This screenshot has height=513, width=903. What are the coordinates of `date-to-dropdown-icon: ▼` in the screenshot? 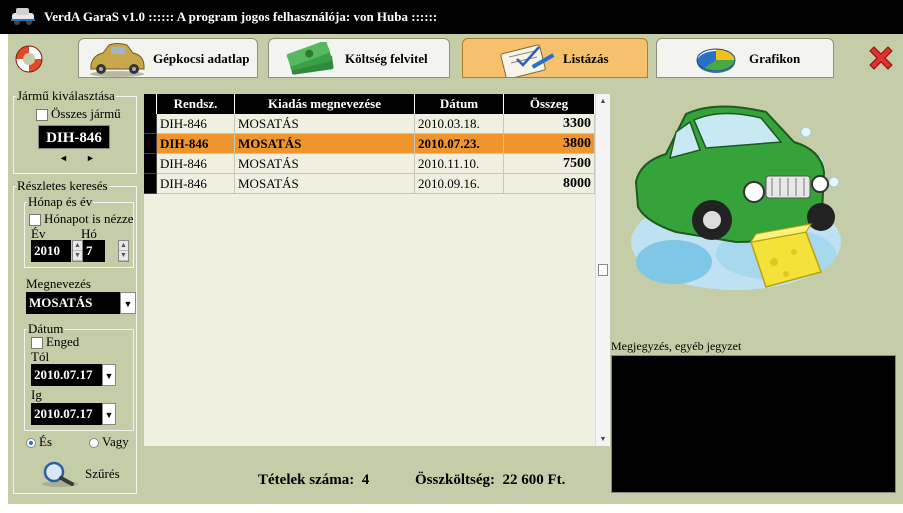 It's located at (109, 414).